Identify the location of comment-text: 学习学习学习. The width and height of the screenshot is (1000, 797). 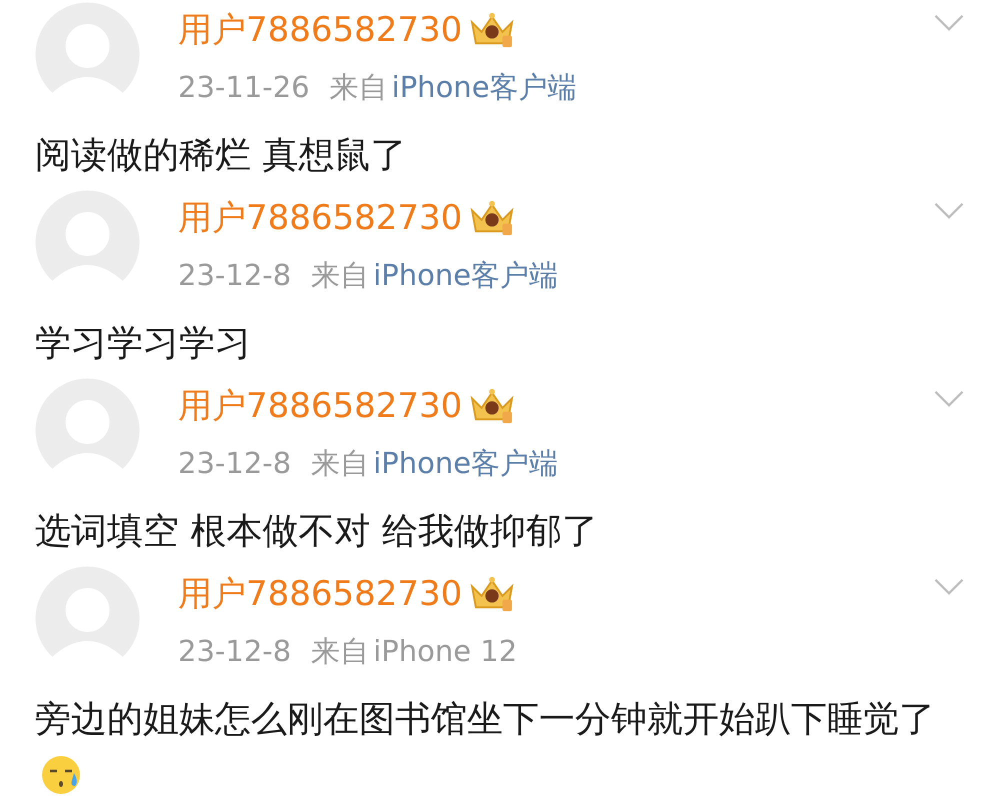
(143, 344).